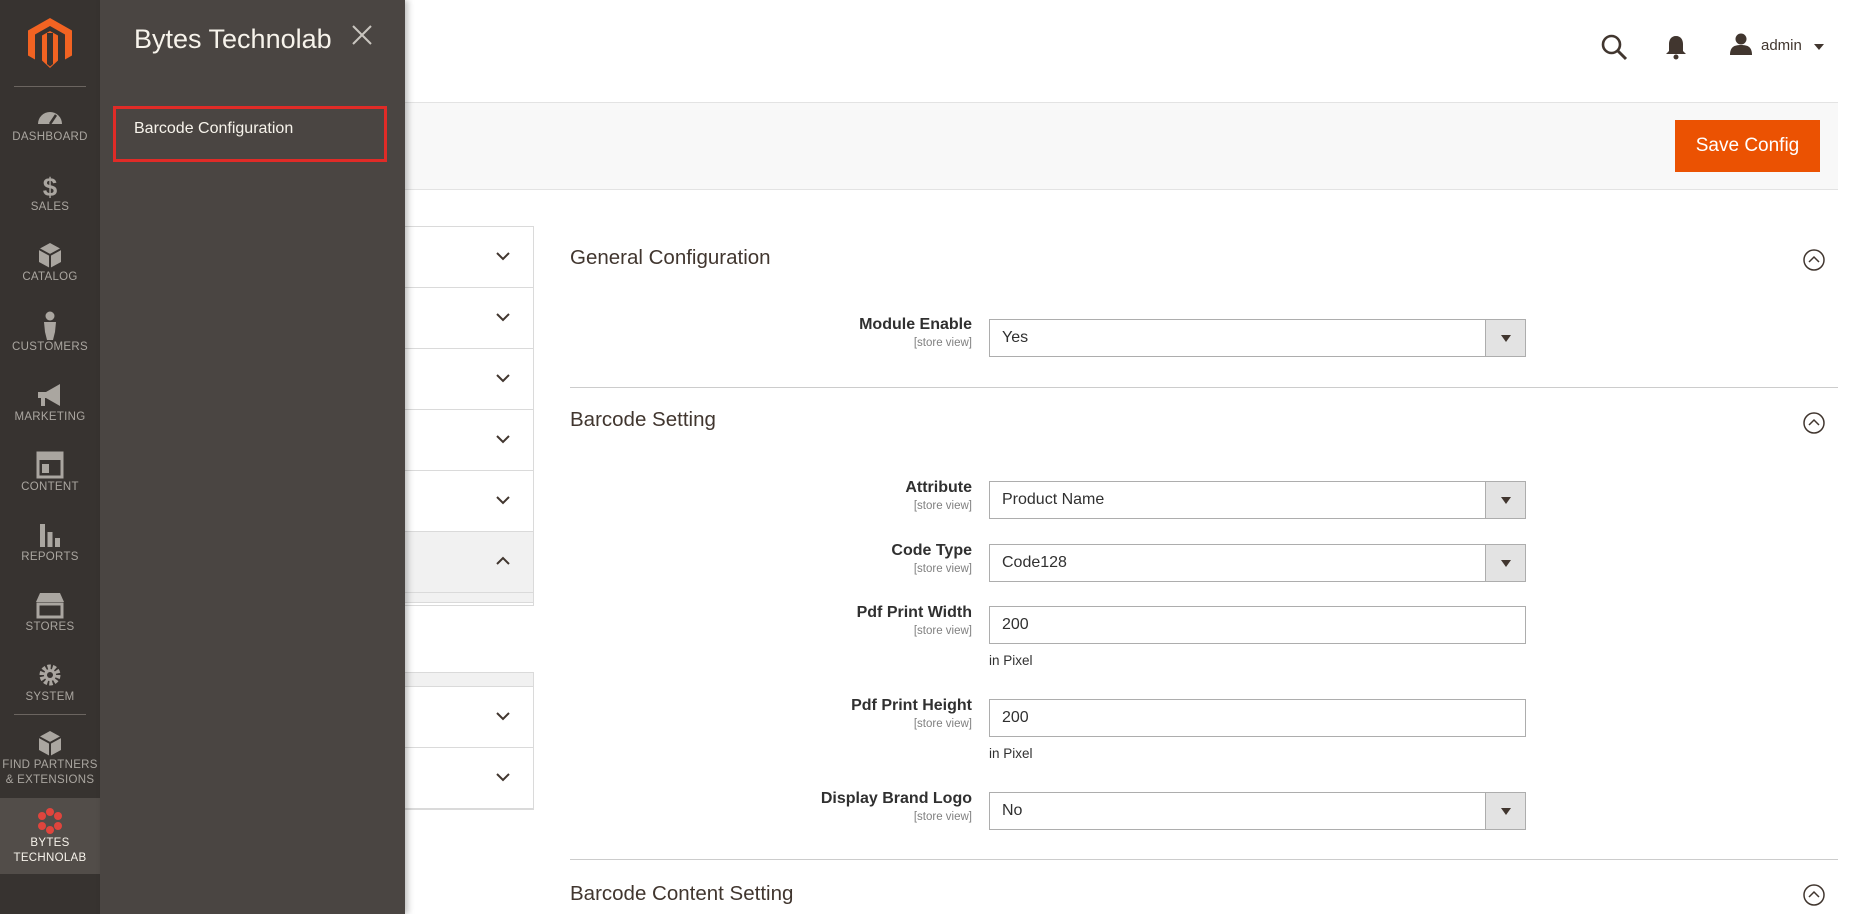  Describe the element at coordinates (503, 560) in the screenshot. I see `chevron-up-icon` at that location.